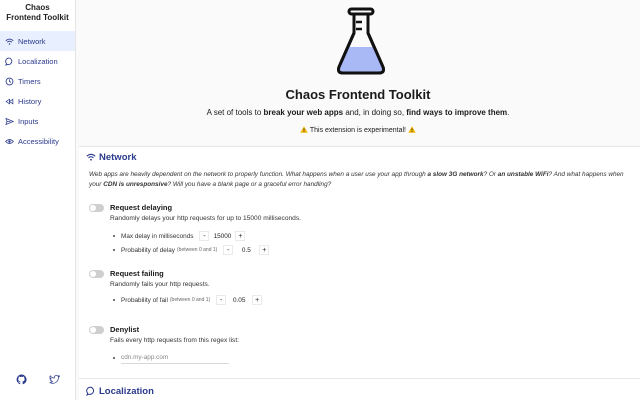 This screenshot has height=400, width=640. What do you see at coordinates (235, 112) in the screenshot?
I see `hero-desc-text: A set of tools to` at bounding box center [235, 112].